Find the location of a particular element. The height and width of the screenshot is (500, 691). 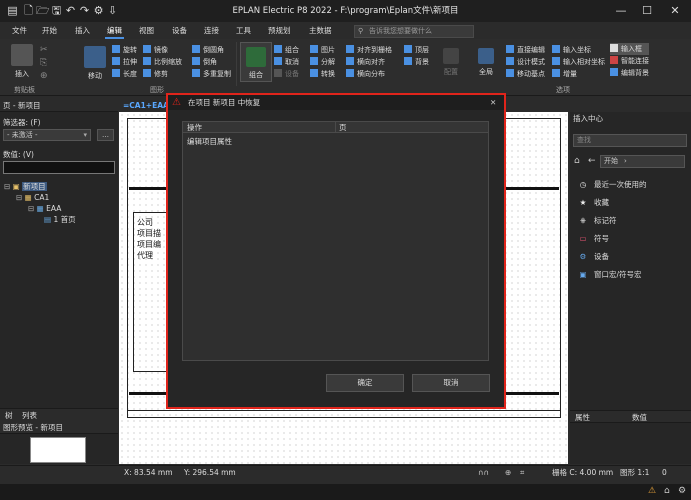

scale-button: 比例缩放 is located at coordinates (162, 62).